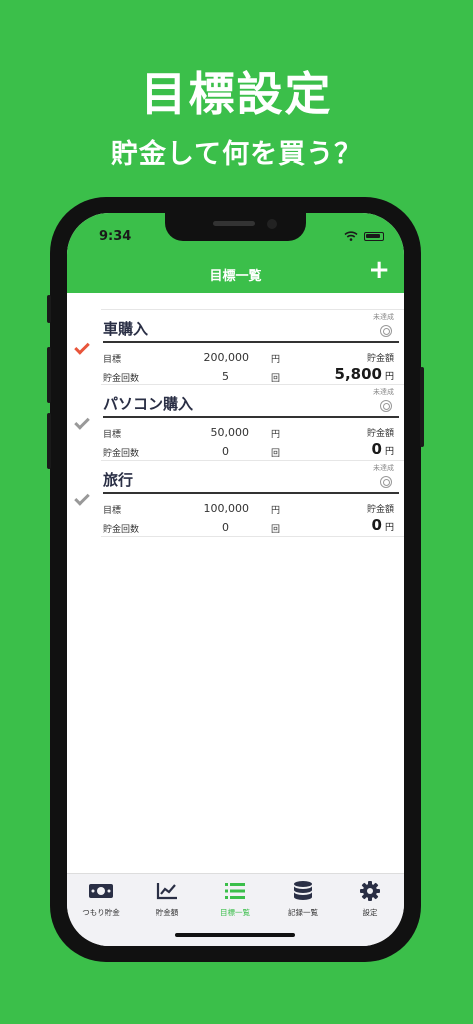 The height and width of the screenshot is (1024, 473). I want to click on status-icons, so click(364, 236).